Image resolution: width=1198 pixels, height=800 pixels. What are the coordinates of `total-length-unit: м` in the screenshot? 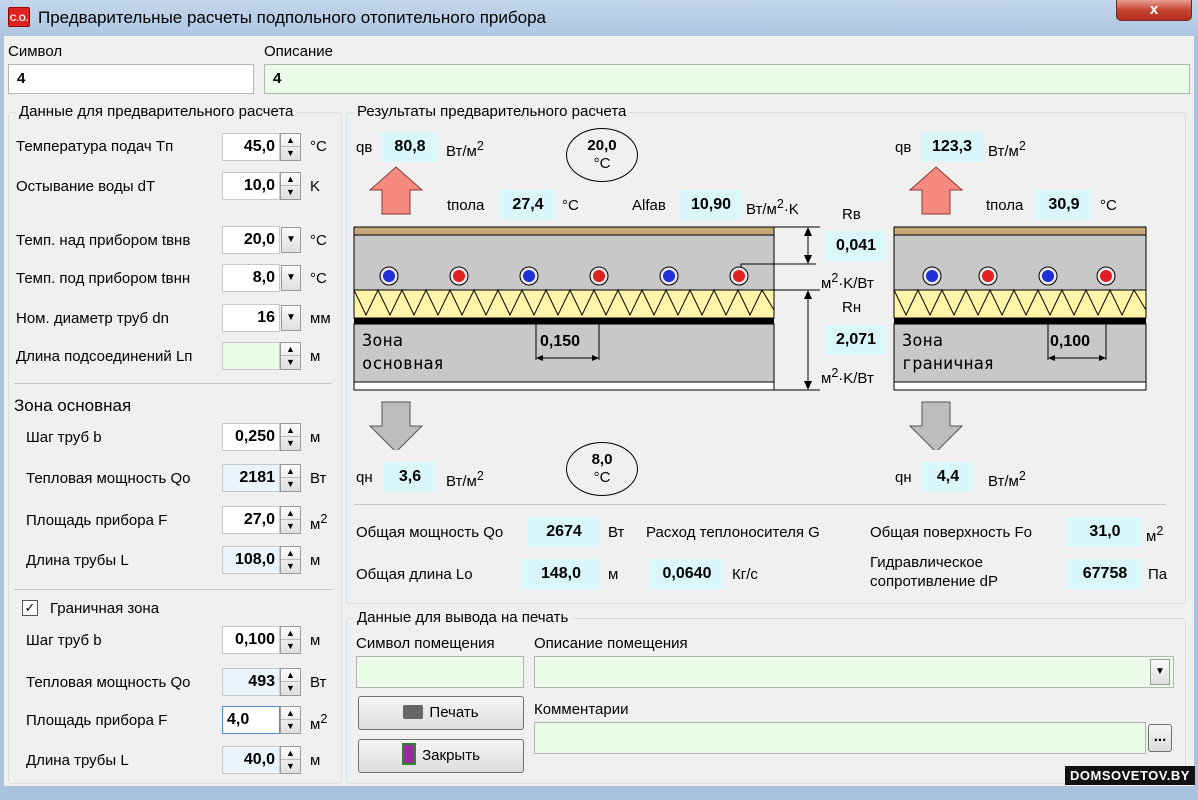 It's located at (613, 574).